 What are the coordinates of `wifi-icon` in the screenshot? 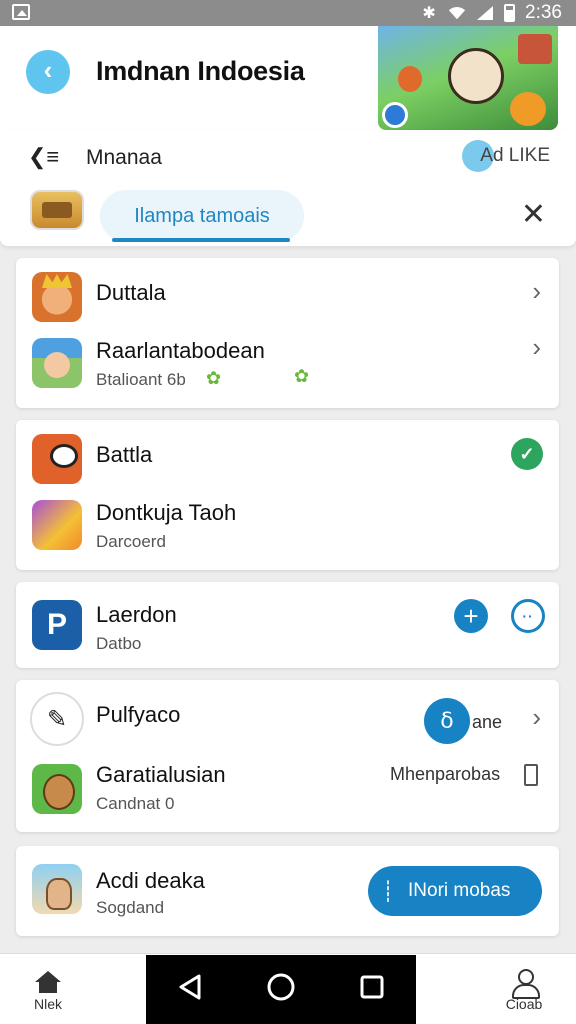 It's located at (457, 13).